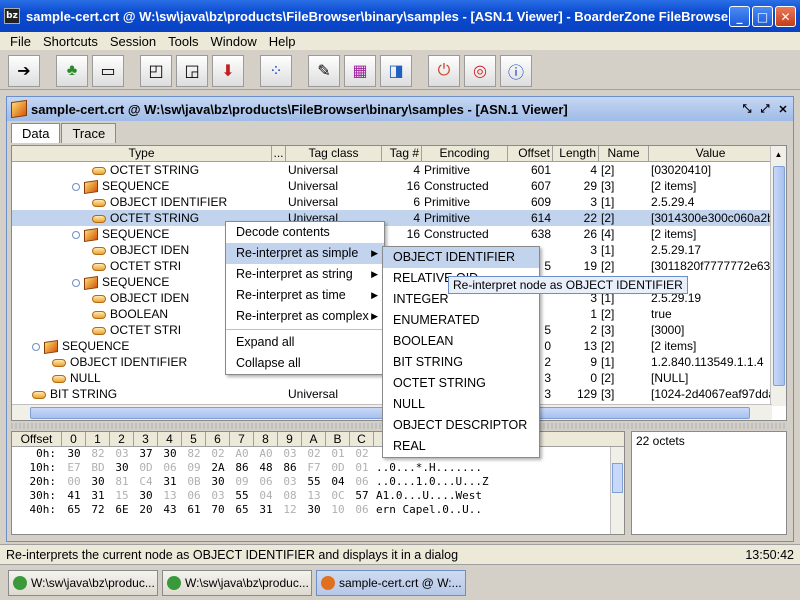 Image resolution: width=800 pixels, height=600 pixels. I want to click on hex-byte: 6E, so click(122, 510).